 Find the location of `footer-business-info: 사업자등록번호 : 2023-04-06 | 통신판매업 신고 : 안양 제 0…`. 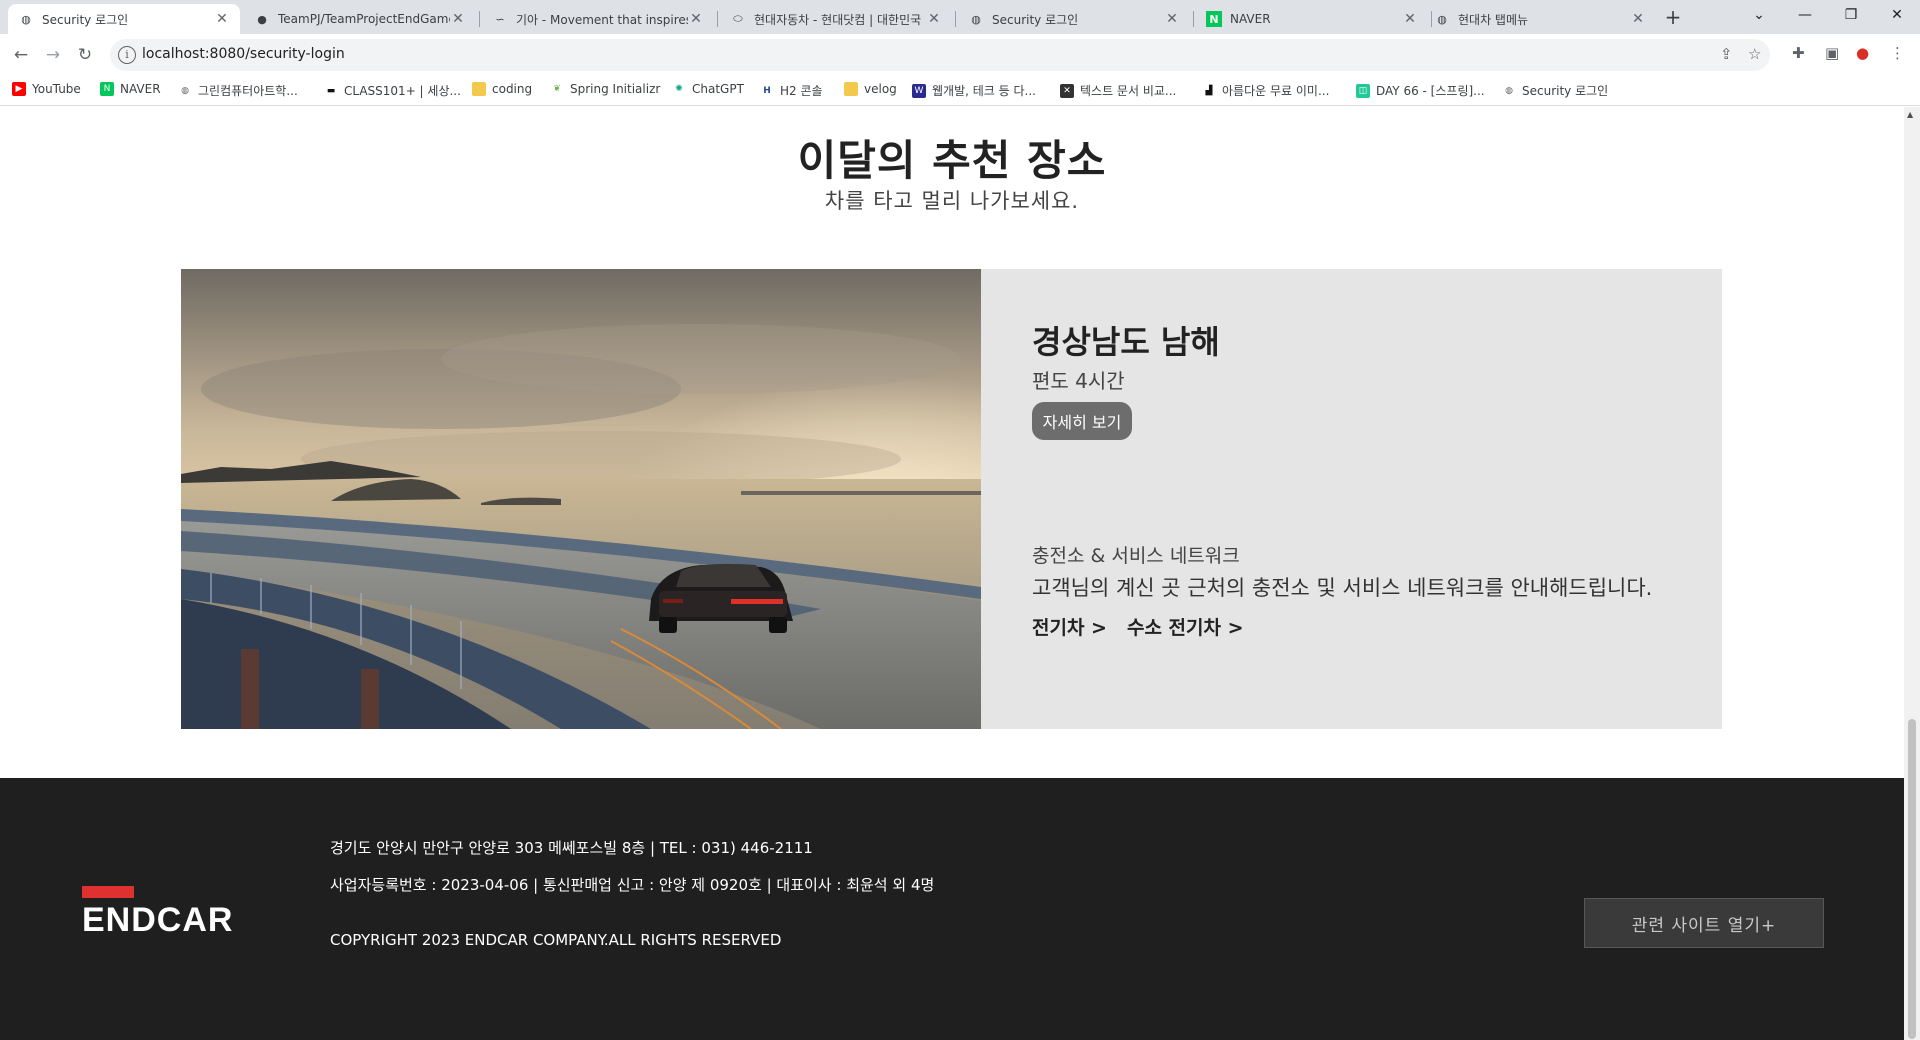

footer-business-info: 사업자등록번호 : 2023-04-06 | 통신판매업 신고 : 안양 제 0… is located at coordinates (632, 885).